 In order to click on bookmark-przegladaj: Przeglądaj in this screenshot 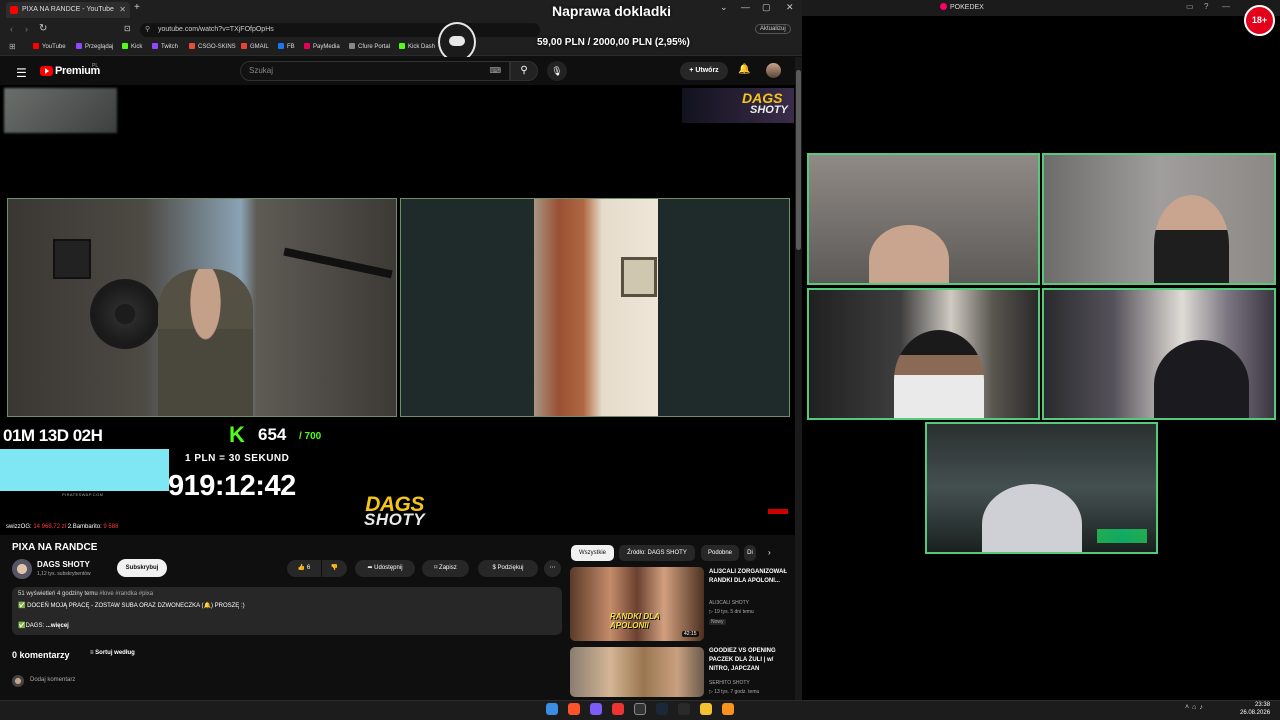, I will do `click(94, 46)`.